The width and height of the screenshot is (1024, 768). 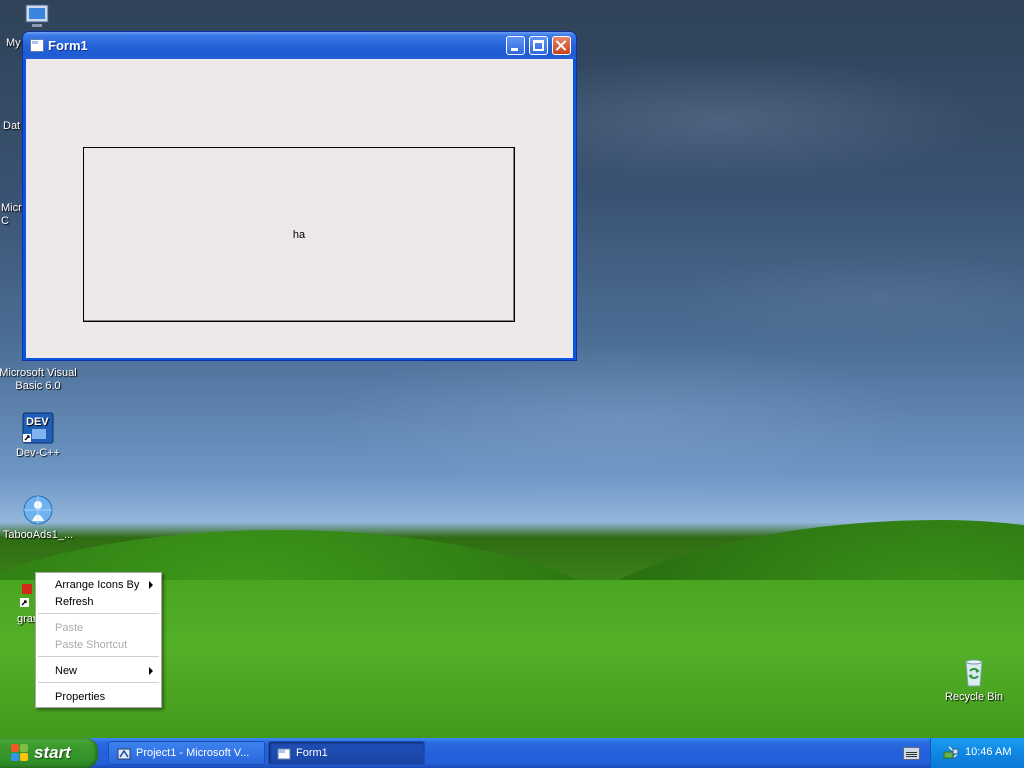 I want to click on frame-label: ha, so click(x=299, y=235).